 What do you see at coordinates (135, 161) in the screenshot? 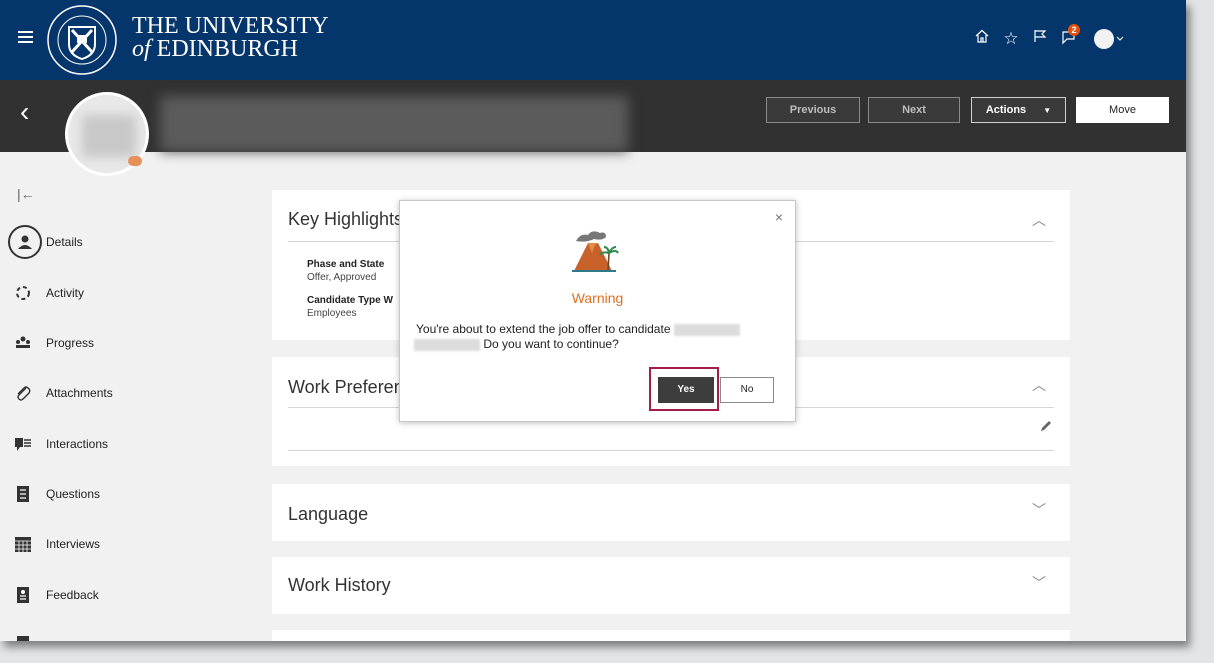
I see `avatar-badge` at bounding box center [135, 161].